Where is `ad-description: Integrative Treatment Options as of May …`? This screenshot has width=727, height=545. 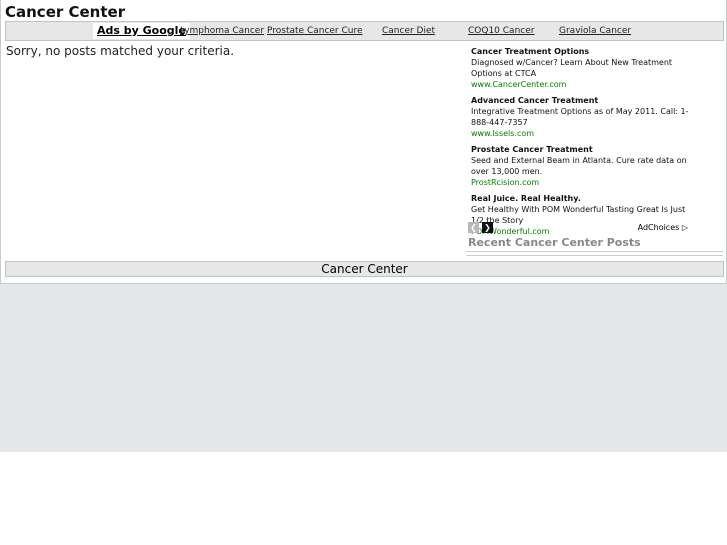 ad-description: Integrative Treatment Options as of May … is located at coordinates (580, 117).